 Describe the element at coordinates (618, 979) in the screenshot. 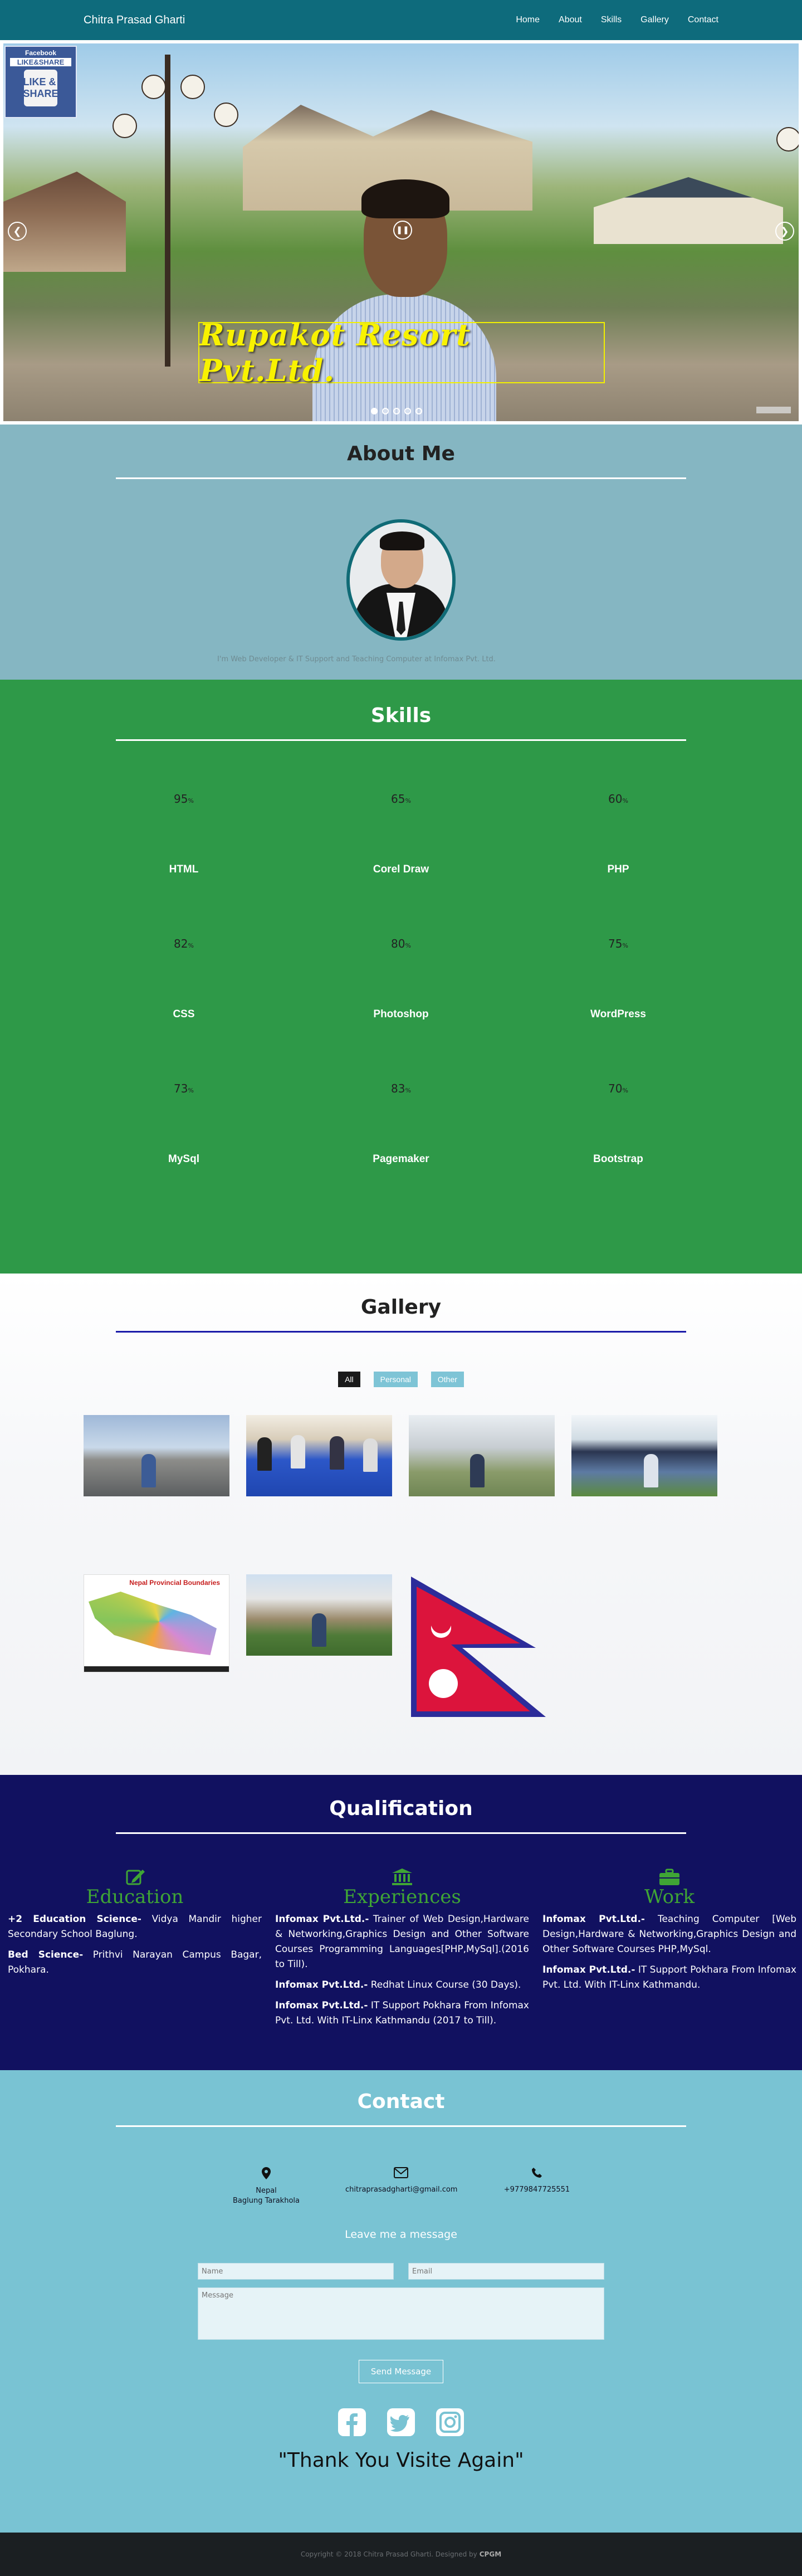

I see `skill-wordpress: 75% WordPress` at that location.